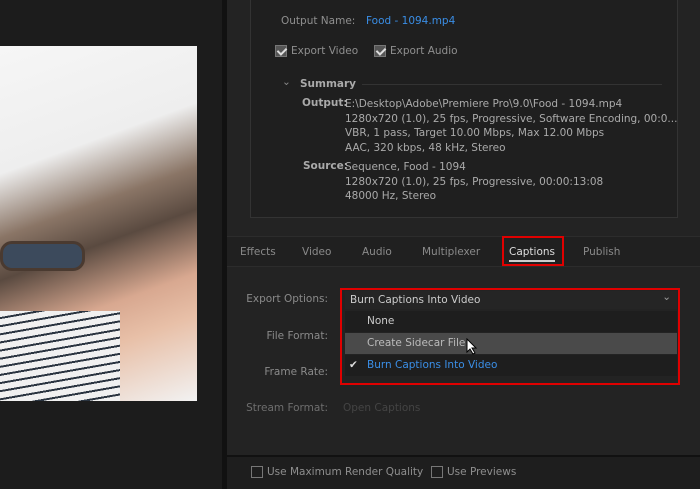 Image resolution: width=700 pixels, height=489 pixels. What do you see at coordinates (415, 300) in the screenshot?
I see `export-options-value: Burn Captions Into Video` at bounding box center [415, 300].